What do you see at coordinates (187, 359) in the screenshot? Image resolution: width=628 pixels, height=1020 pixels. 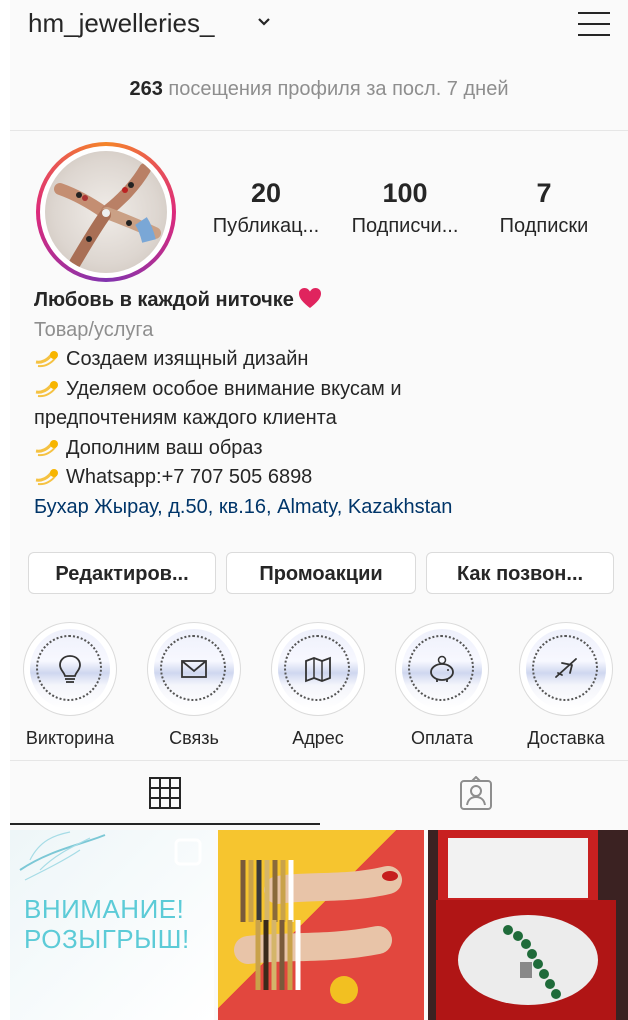 I see `bio-line: Создаем изящный дизайн` at bounding box center [187, 359].